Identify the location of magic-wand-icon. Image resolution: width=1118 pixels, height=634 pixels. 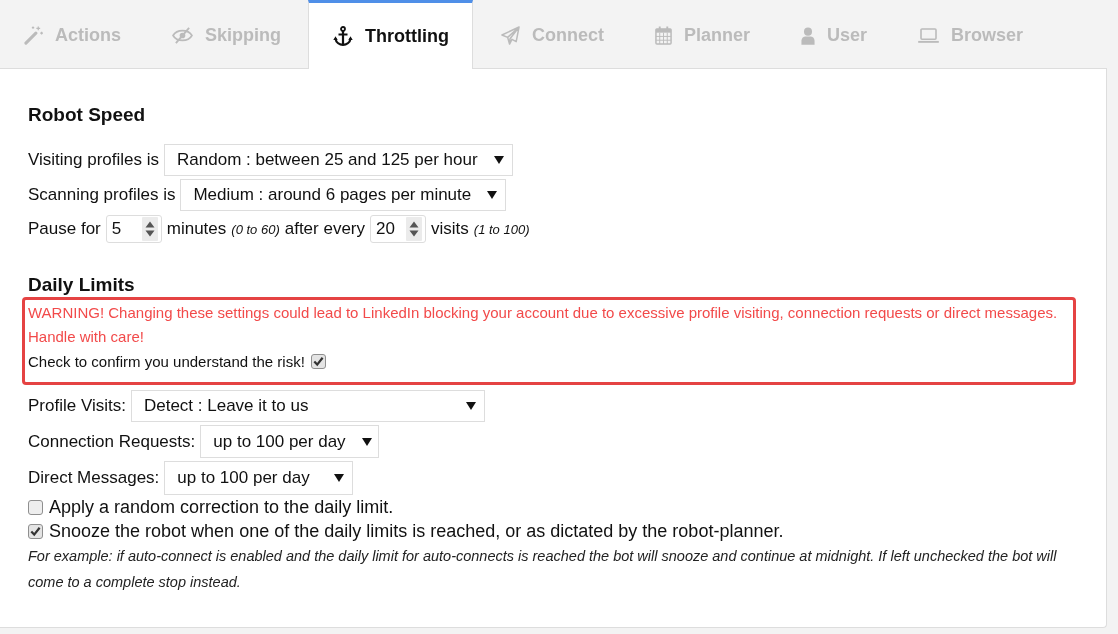
(33, 35).